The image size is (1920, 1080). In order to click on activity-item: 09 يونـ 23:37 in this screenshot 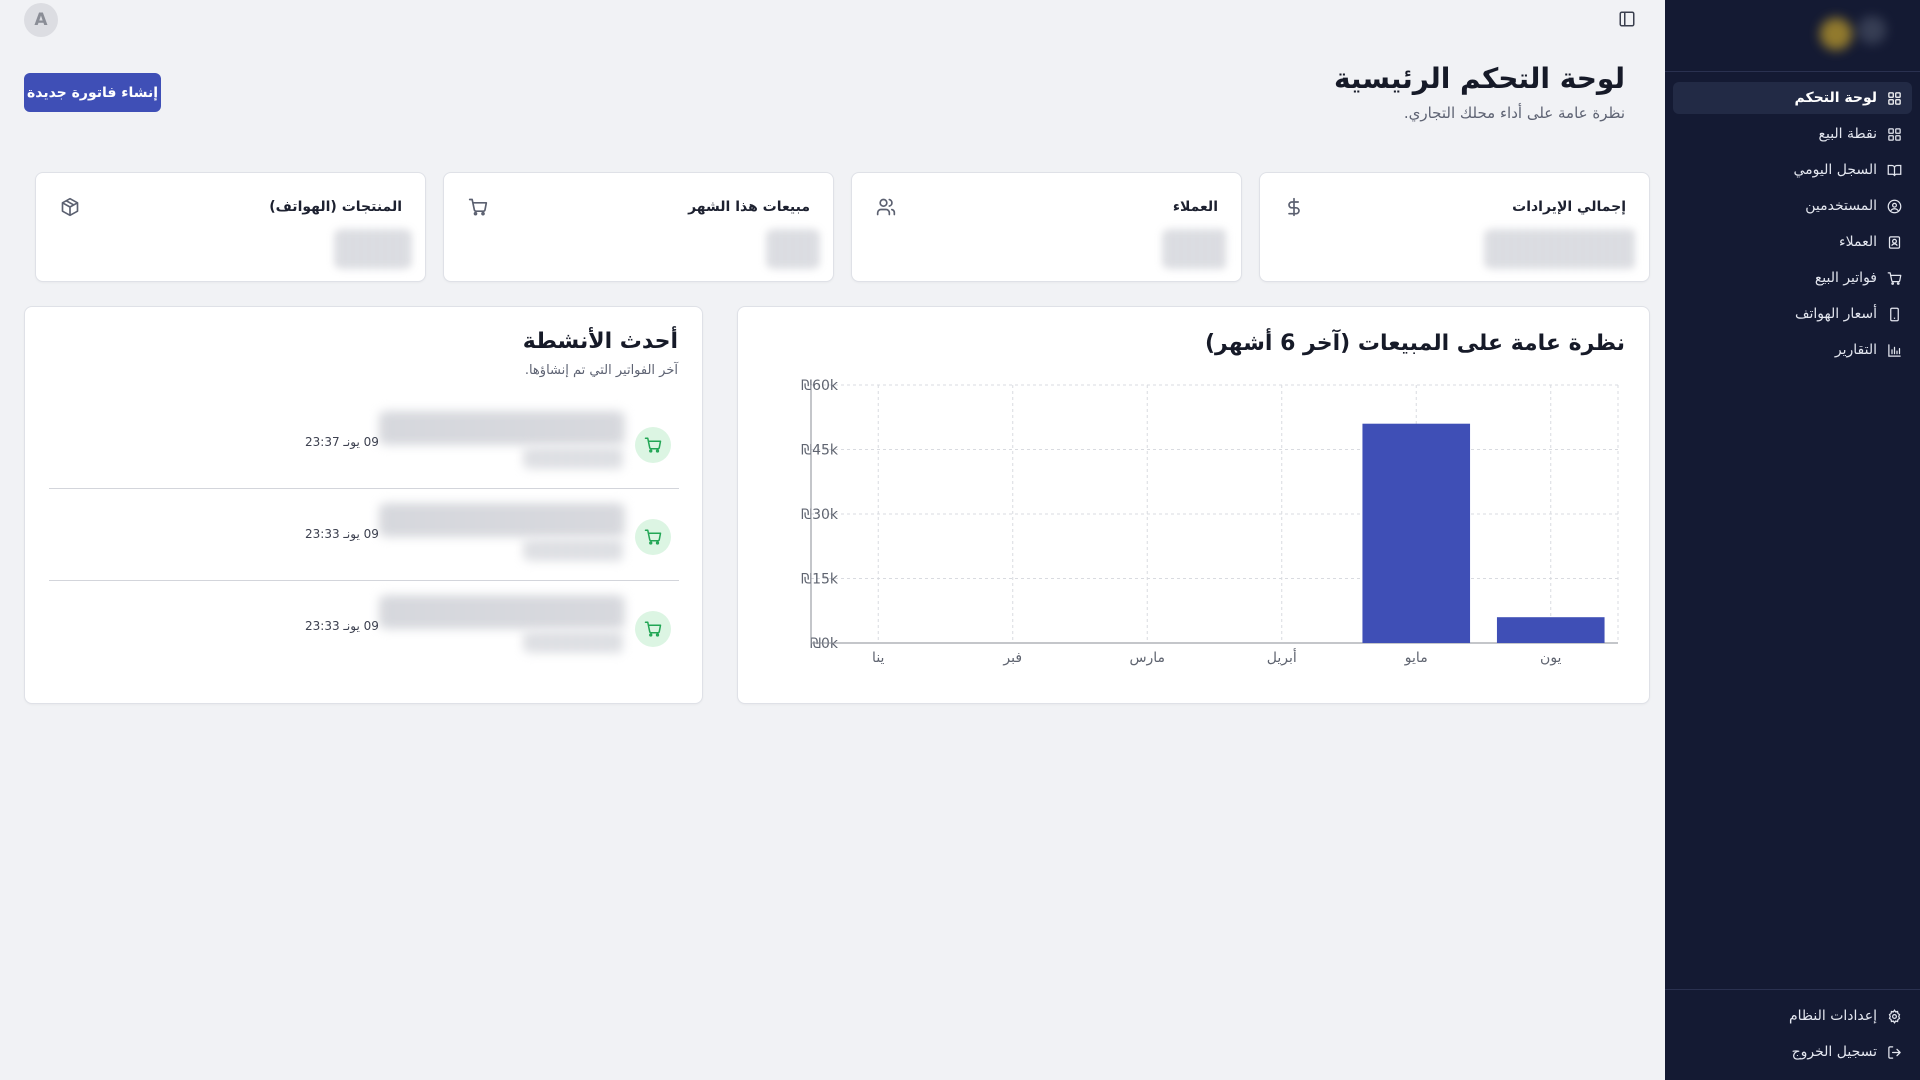, I will do `click(364, 443)`.